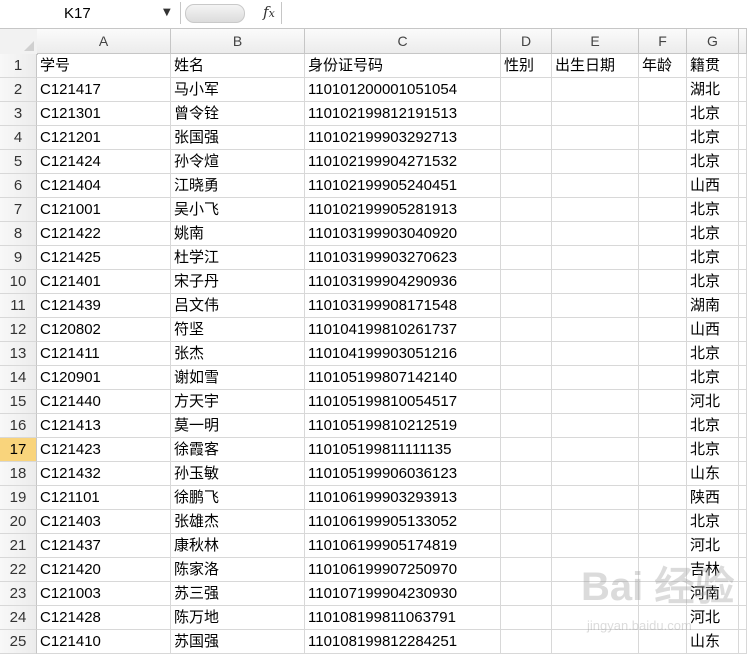 The image size is (747, 654). What do you see at coordinates (663, 41) in the screenshot?
I see `column-header-f: F` at bounding box center [663, 41].